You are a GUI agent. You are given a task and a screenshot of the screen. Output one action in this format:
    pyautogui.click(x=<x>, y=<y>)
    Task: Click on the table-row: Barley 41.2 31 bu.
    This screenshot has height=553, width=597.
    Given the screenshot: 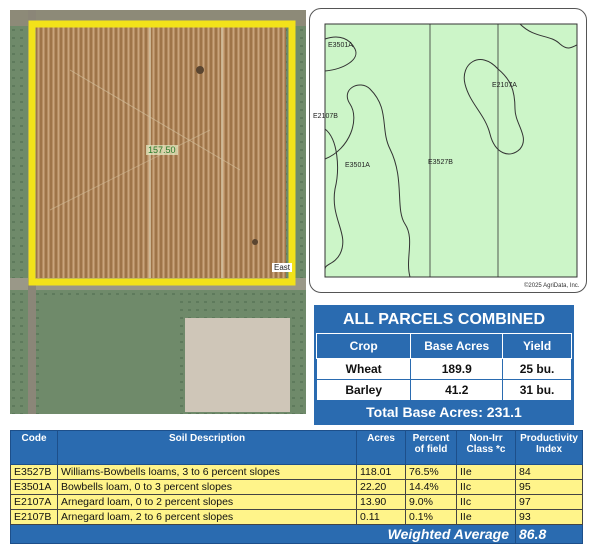 What is the action you would take?
    pyautogui.click(x=443, y=390)
    